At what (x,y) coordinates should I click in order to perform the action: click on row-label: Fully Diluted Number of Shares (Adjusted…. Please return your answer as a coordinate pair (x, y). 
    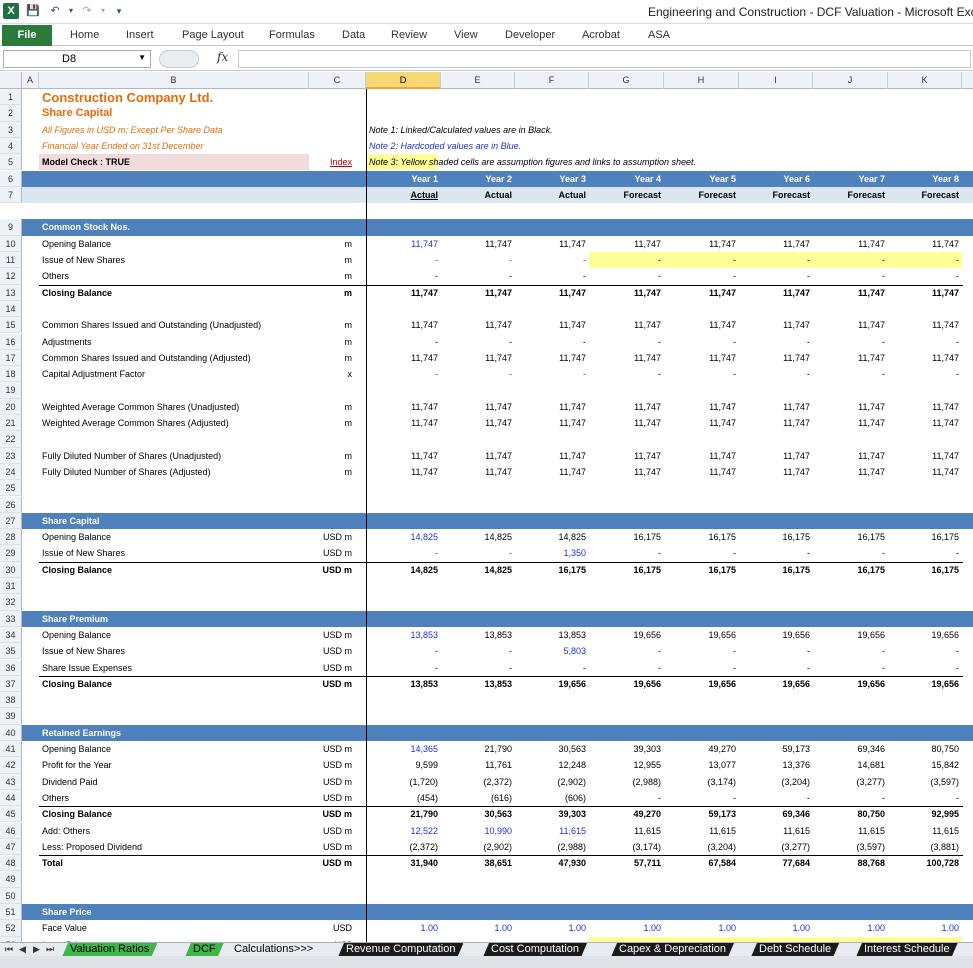
    Looking at the image, I should click on (174, 472).